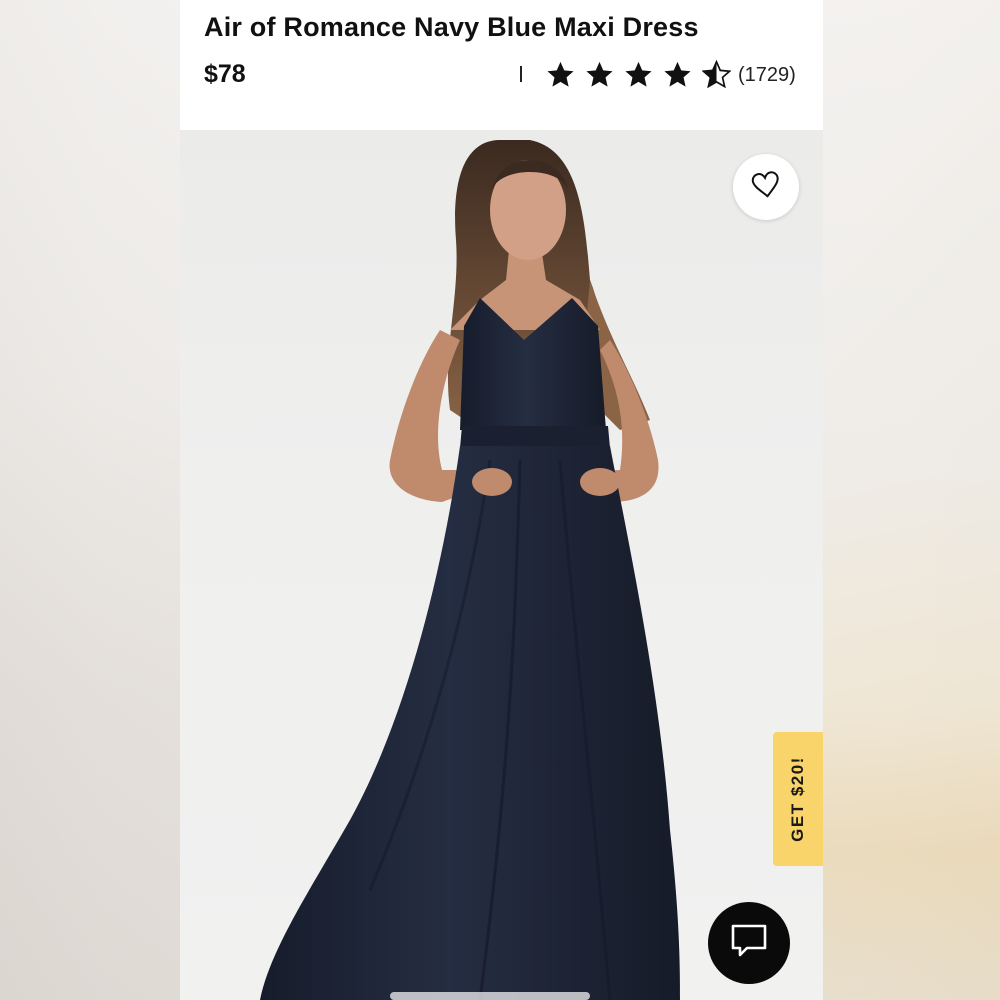 This screenshot has height=1000, width=1000. What do you see at coordinates (490, 996) in the screenshot?
I see `home-indicator` at bounding box center [490, 996].